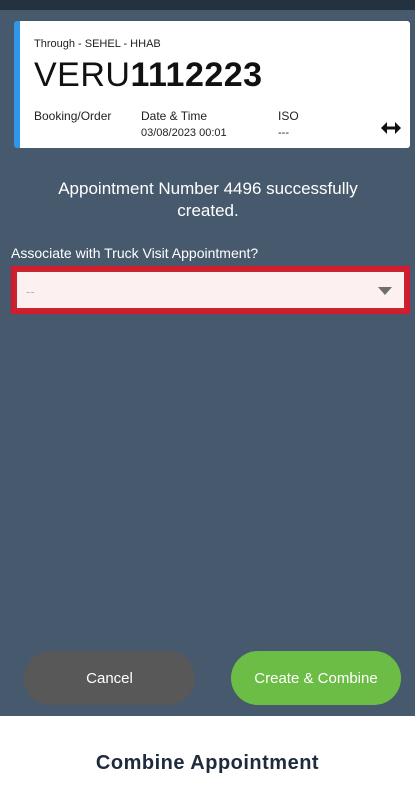 This screenshot has width=415, height=796. Describe the element at coordinates (391, 128) in the screenshot. I see `swap-horizontal-icon` at that location.